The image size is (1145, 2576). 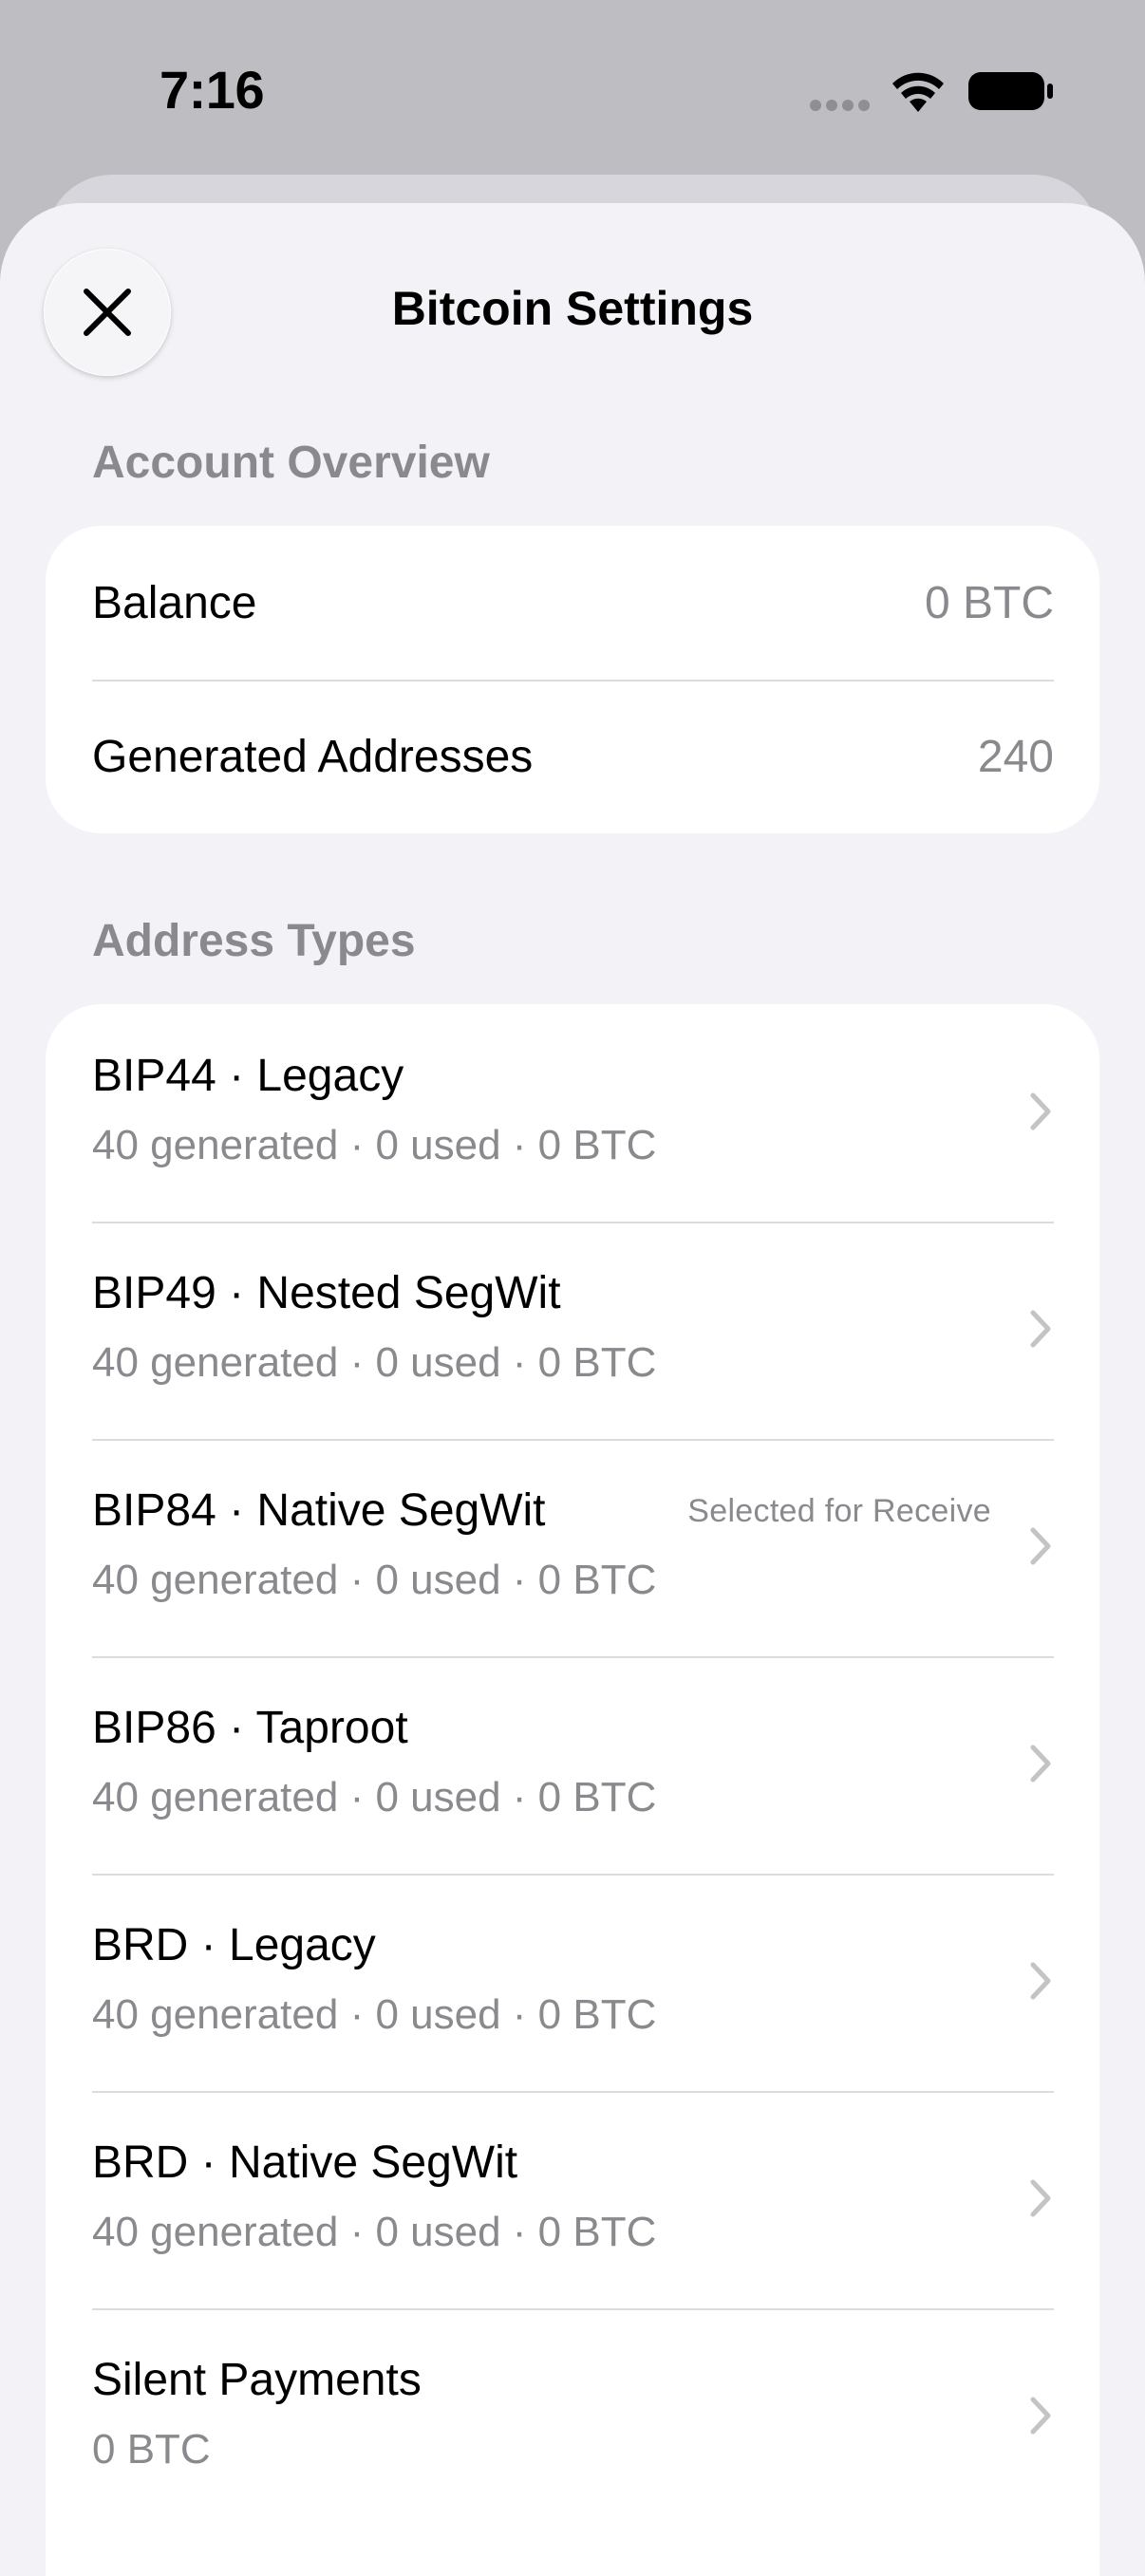 What do you see at coordinates (254, 941) in the screenshot?
I see `section-header-address-types: Address Types` at bounding box center [254, 941].